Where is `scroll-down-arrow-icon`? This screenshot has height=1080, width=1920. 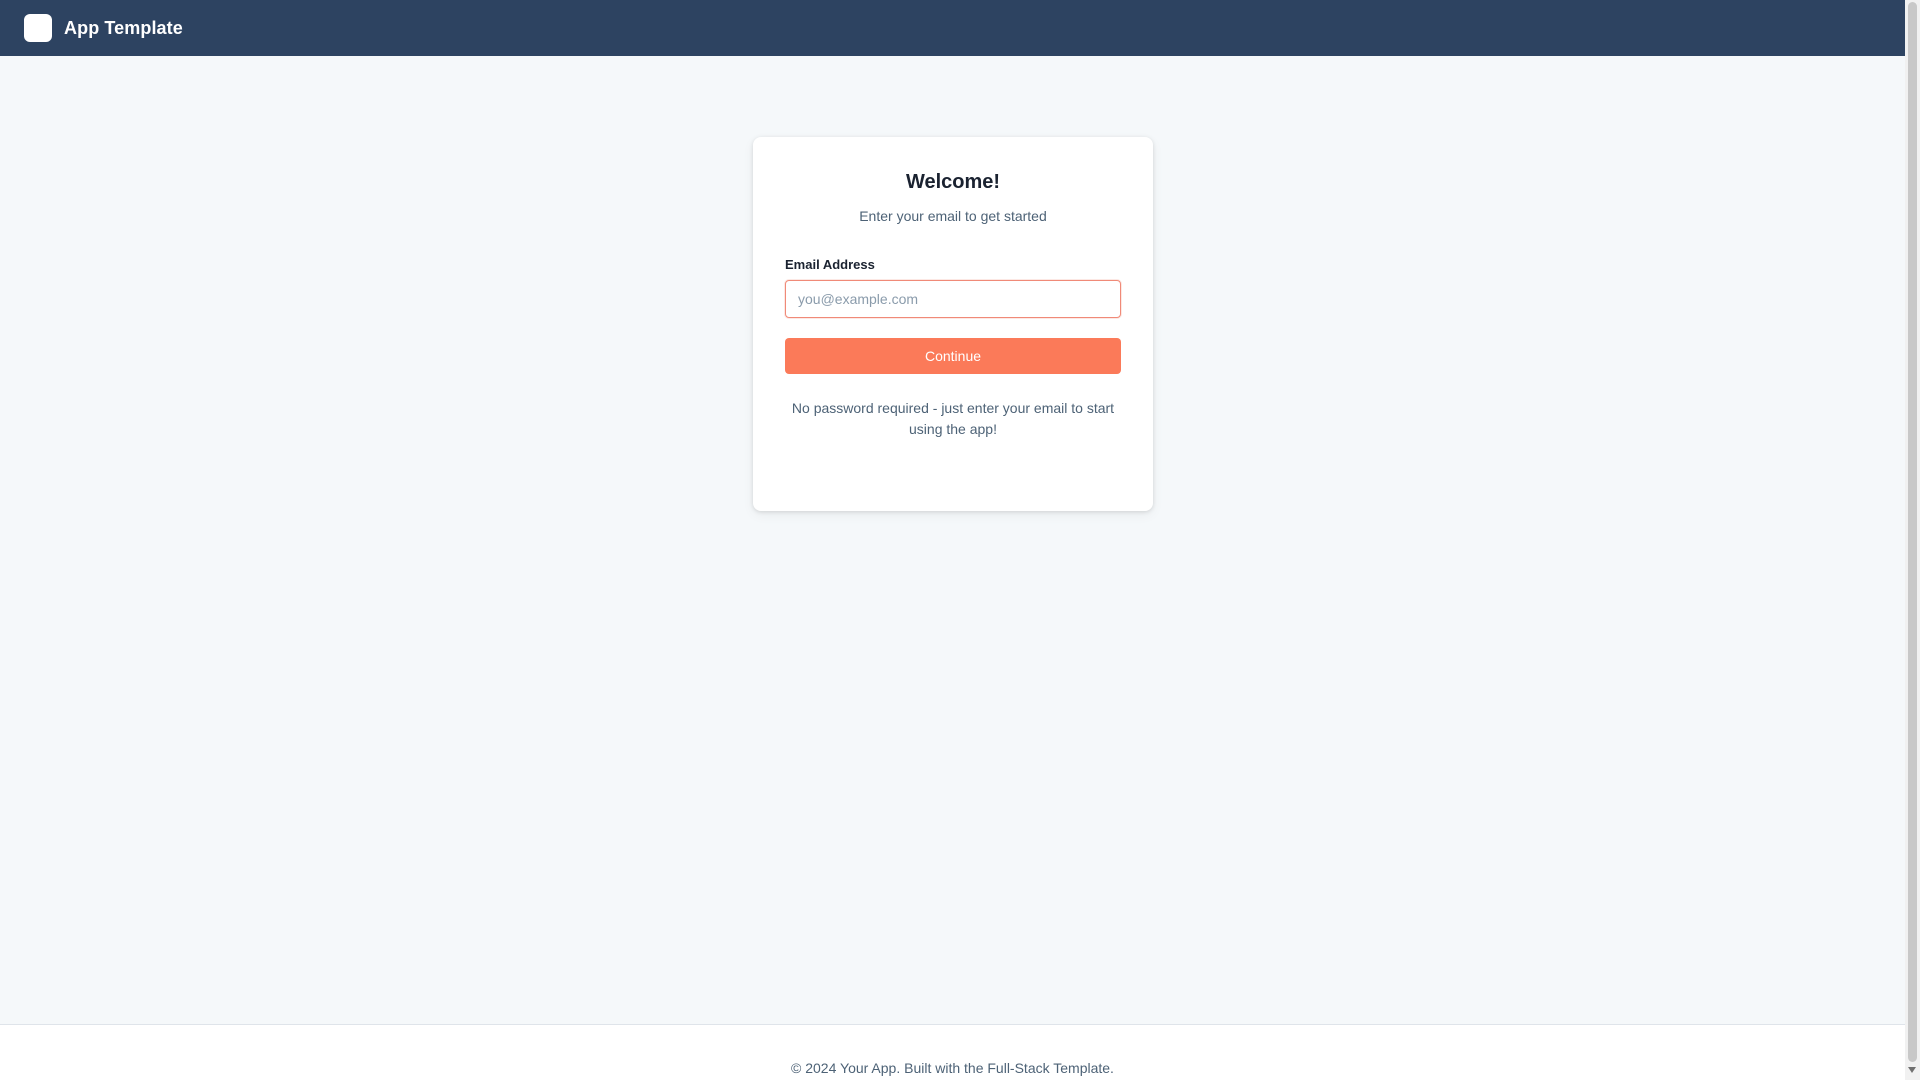
scroll-down-arrow-icon is located at coordinates (1912, 1070).